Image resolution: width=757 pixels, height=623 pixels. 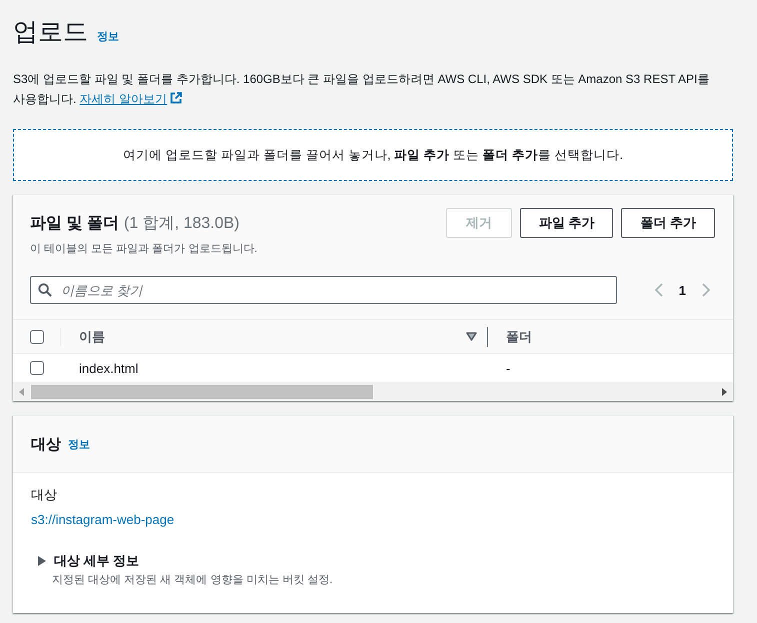 I want to click on panel-title: 대상, so click(x=46, y=444).